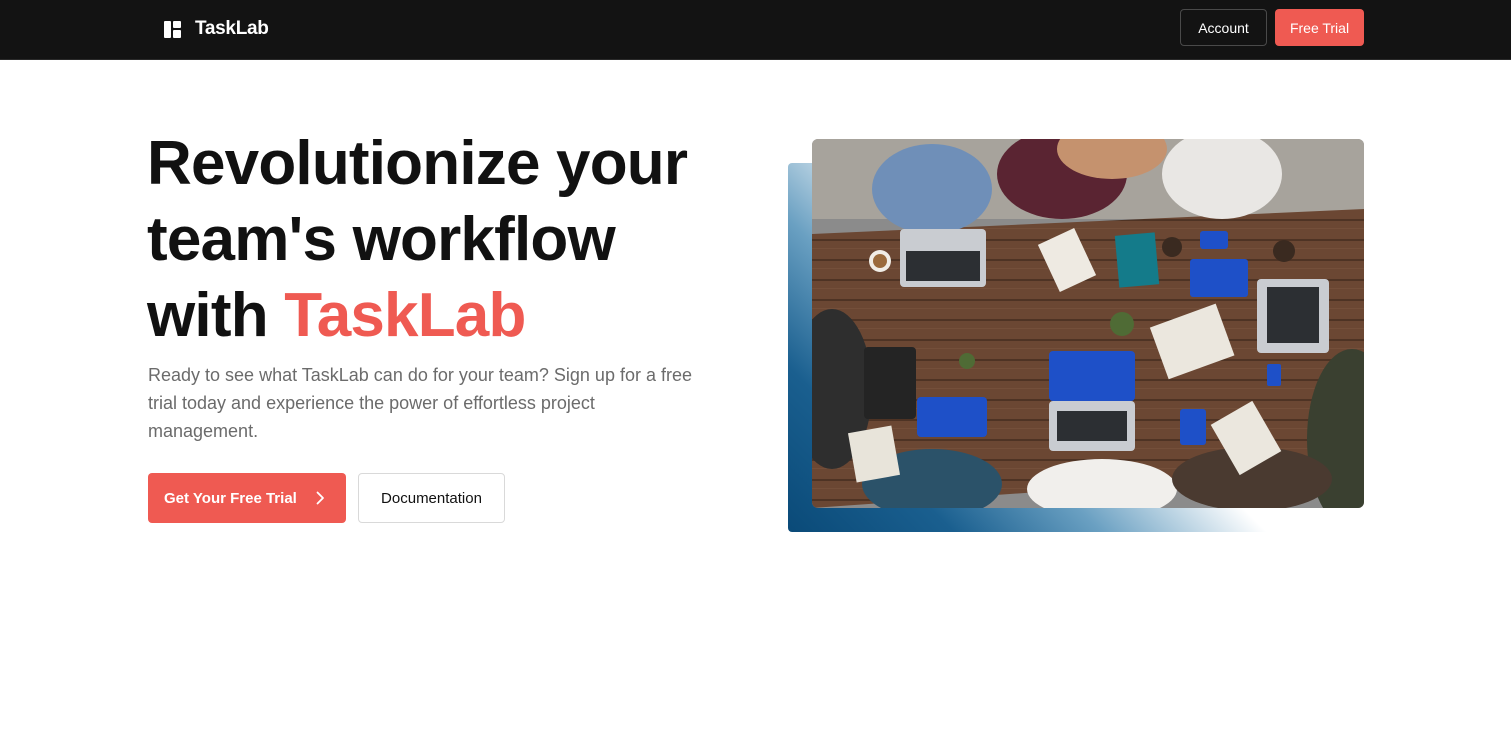 The width and height of the screenshot is (1511, 748). What do you see at coordinates (755, 30) in the screenshot?
I see `top-navbar: TaskLab Account Free Trial` at bounding box center [755, 30].